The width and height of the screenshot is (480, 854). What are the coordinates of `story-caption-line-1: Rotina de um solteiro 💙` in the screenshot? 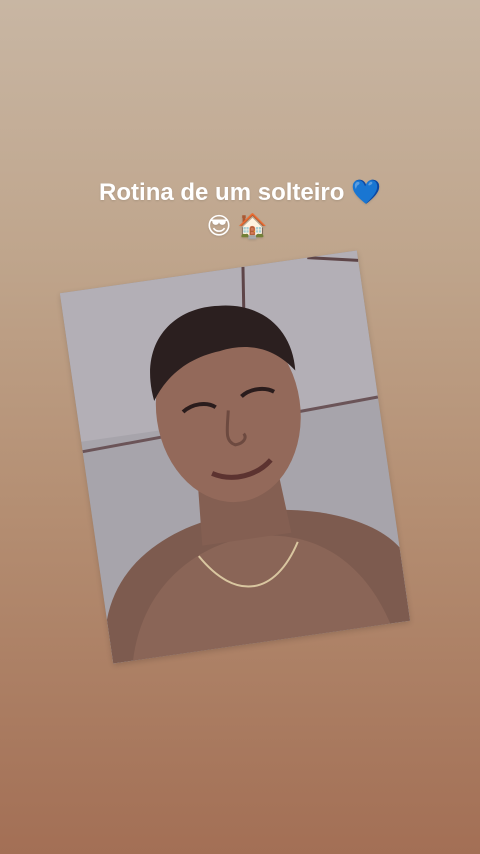 It's located at (240, 192).